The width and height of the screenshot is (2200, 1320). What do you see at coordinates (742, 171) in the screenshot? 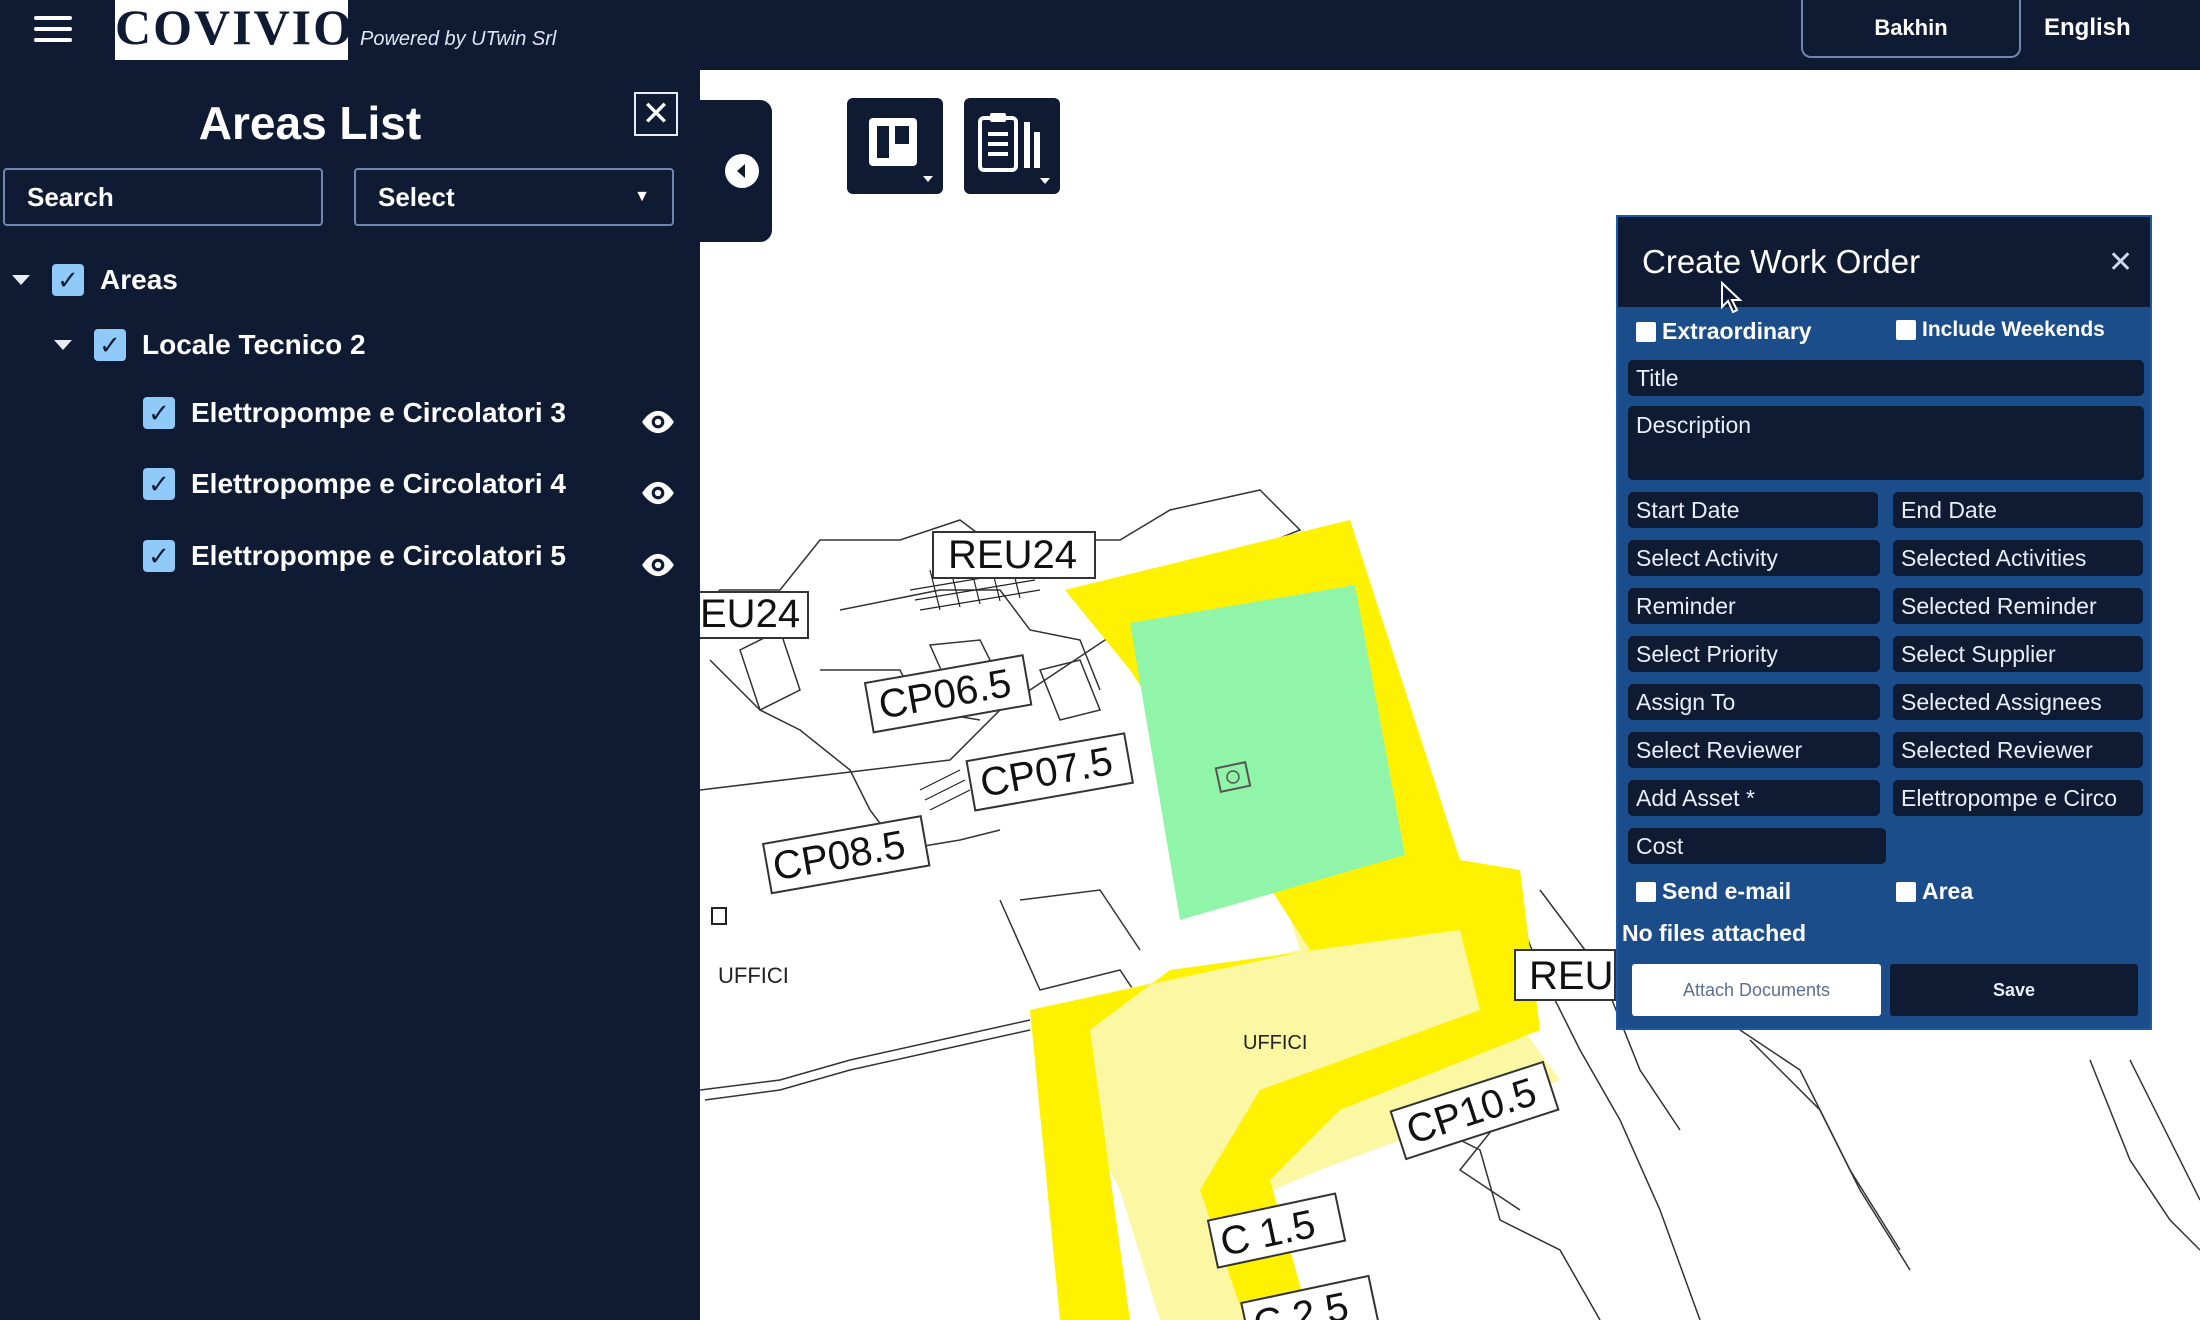
I see `collapse-arrow-icon` at bounding box center [742, 171].